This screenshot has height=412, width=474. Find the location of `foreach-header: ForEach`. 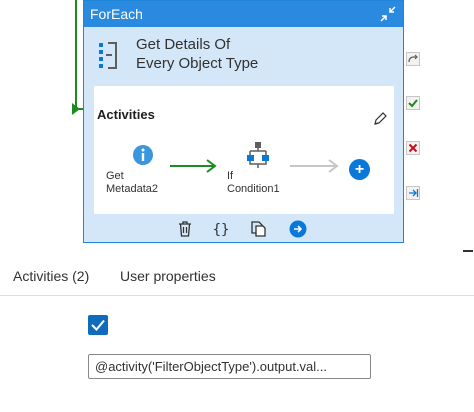

foreach-header: ForEach is located at coordinates (243, 14).